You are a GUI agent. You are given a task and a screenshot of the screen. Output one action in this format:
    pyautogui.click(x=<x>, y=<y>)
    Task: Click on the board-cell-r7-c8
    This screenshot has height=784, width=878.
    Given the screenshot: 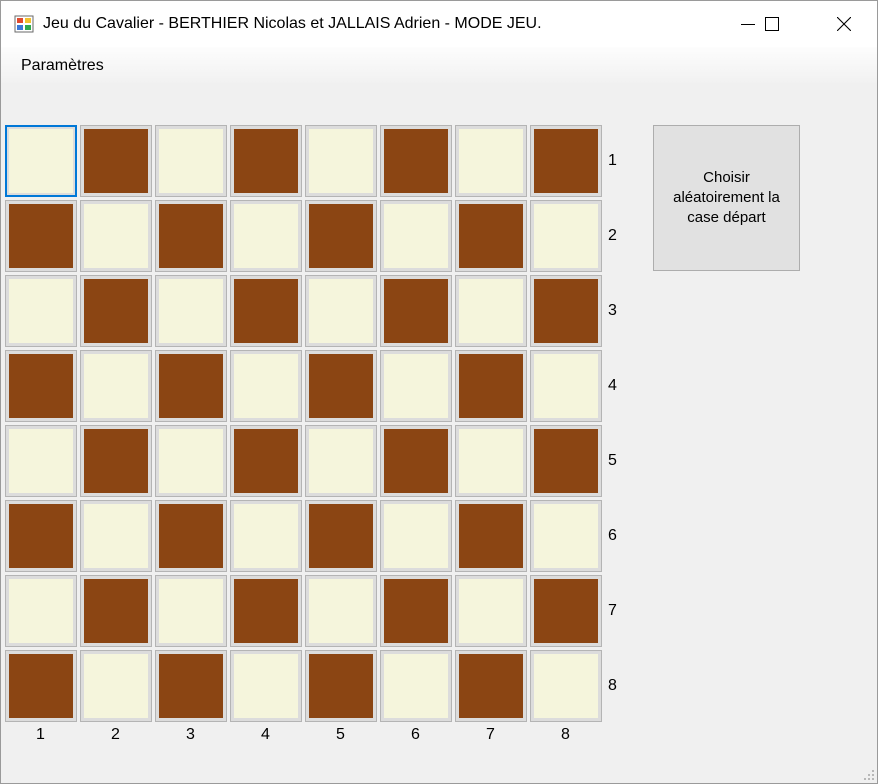 What is the action you would take?
    pyautogui.click(x=566, y=611)
    